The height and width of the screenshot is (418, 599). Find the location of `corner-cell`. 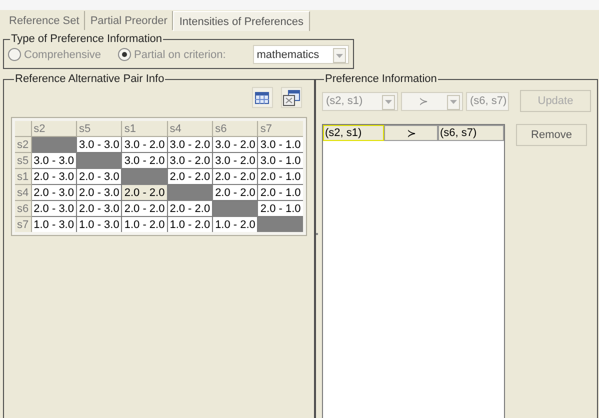

corner-cell is located at coordinates (23, 128).